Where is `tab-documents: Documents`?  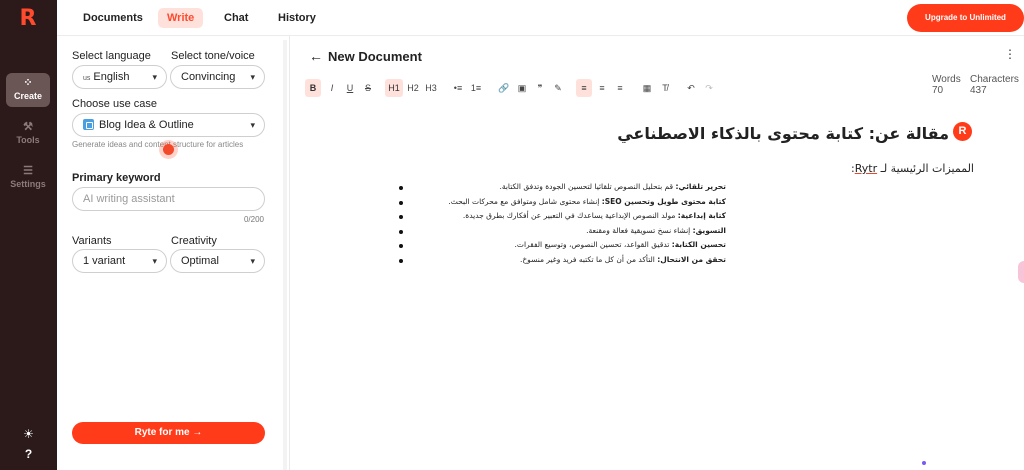 tab-documents: Documents is located at coordinates (113, 18).